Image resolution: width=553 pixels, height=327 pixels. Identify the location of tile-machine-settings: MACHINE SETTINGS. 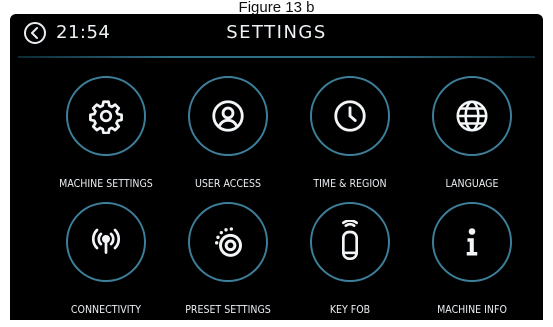
(106, 138).